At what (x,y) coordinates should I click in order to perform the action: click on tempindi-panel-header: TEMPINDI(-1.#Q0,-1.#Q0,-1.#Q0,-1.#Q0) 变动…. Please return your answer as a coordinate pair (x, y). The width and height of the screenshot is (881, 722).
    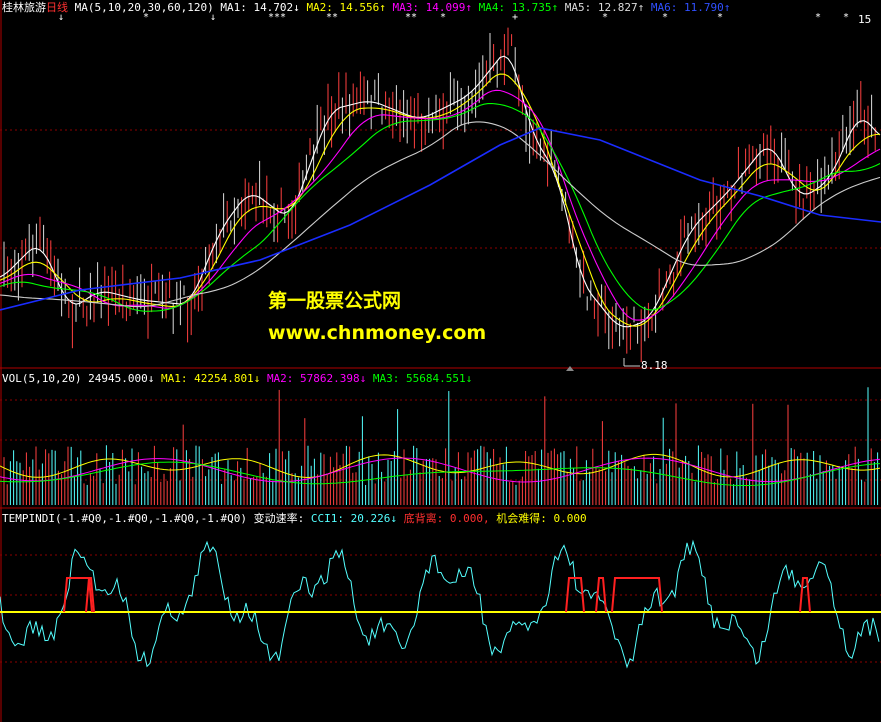
    Looking at the image, I should click on (294, 519).